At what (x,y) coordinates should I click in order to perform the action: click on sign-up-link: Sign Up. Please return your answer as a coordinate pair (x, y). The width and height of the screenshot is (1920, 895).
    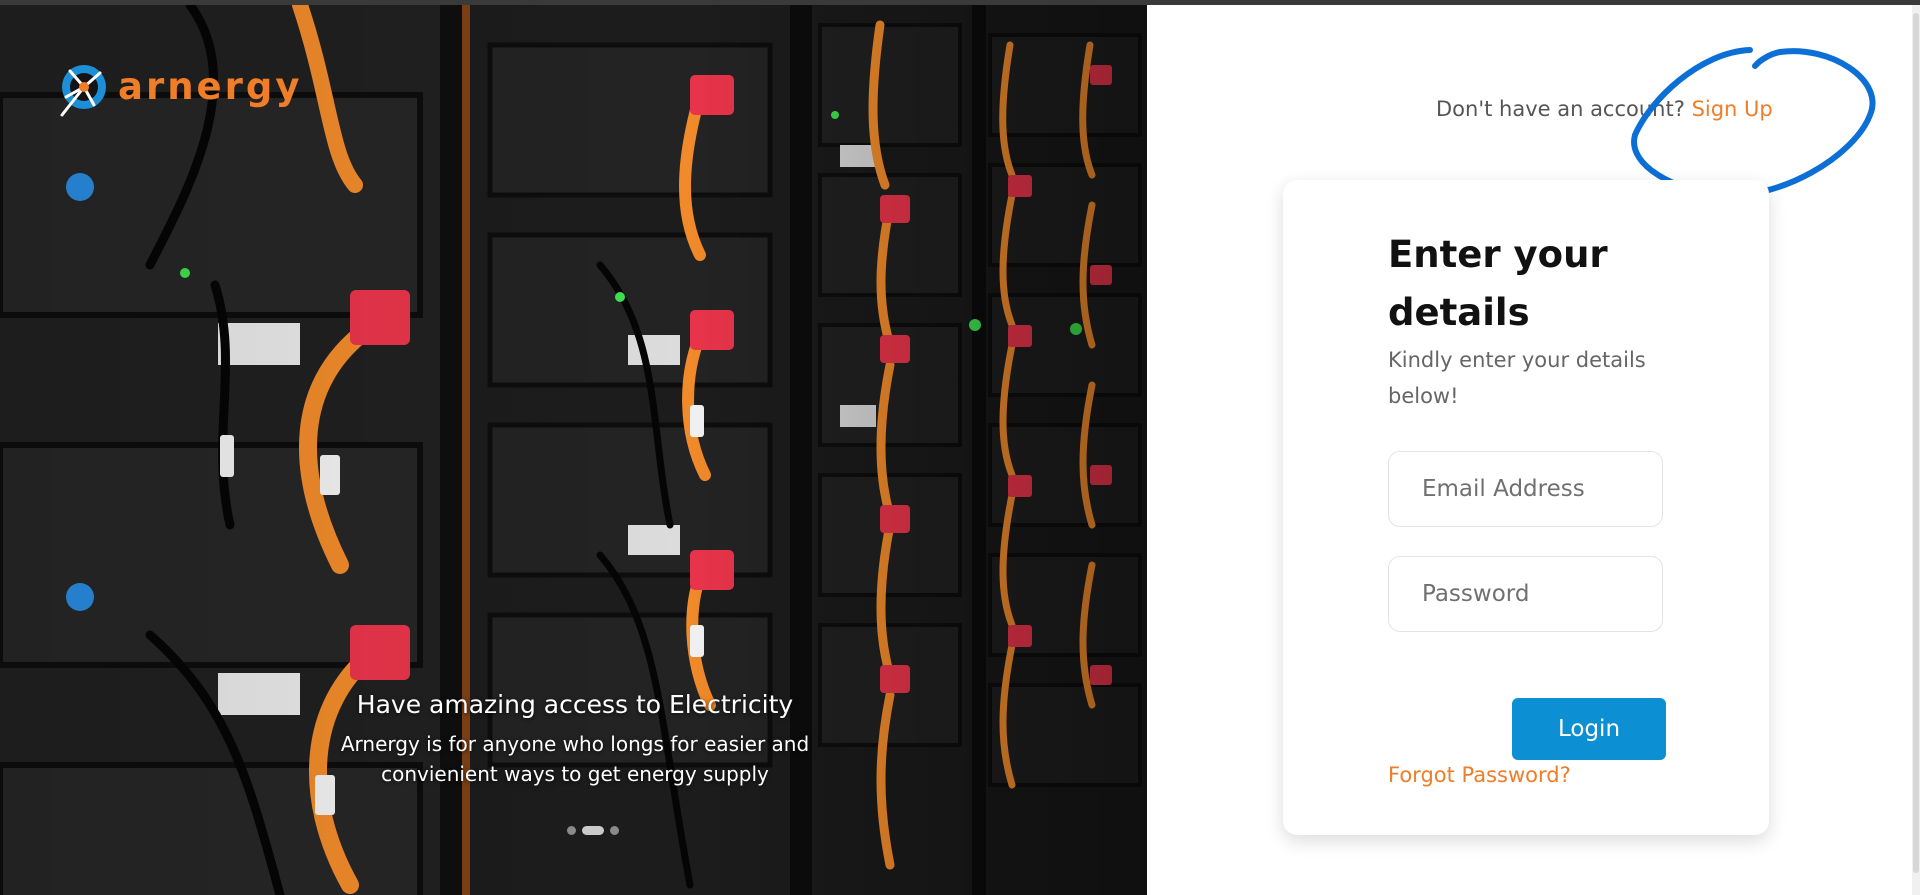
    Looking at the image, I should click on (1732, 109).